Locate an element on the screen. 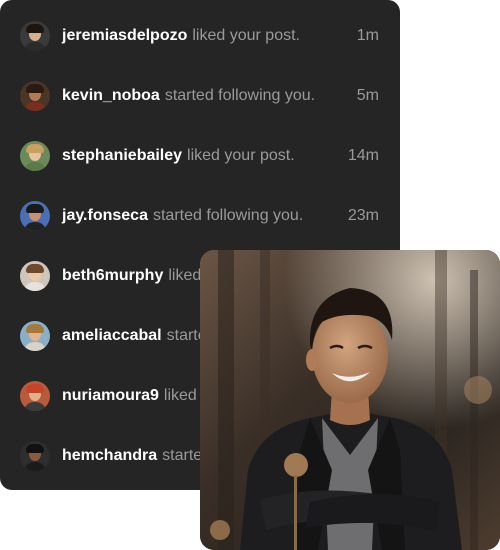 The height and width of the screenshot is (550, 500). notification-username: kevin_noboa is located at coordinates (111, 96).